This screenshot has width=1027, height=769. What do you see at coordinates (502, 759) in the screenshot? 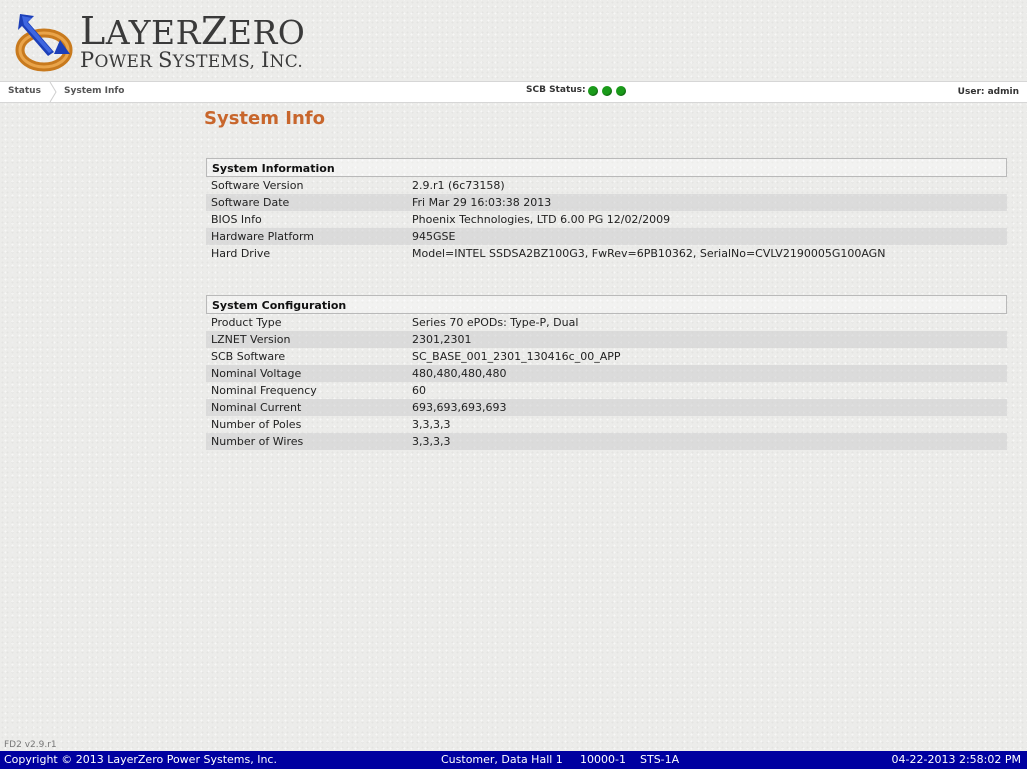
I see `footer-location: Customer, Data Hall 1` at bounding box center [502, 759].